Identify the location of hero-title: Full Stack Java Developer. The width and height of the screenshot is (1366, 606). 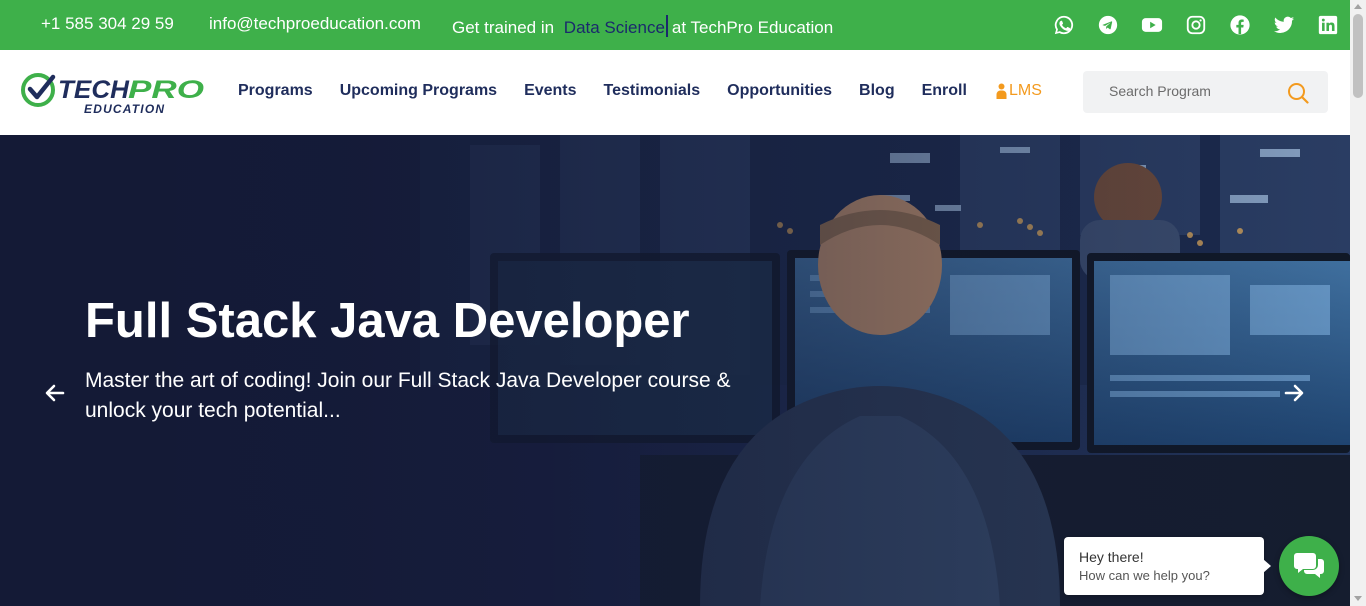
(387, 321).